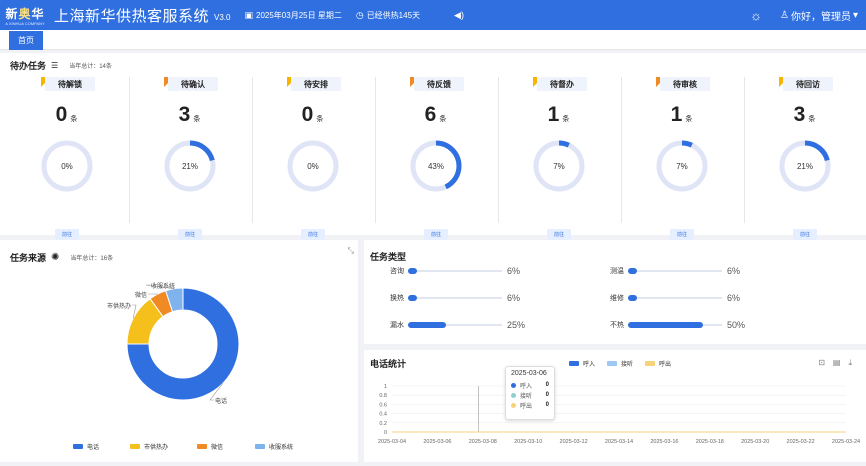  What do you see at coordinates (383, 424) in the screenshot?
I see `y-tick-label: 0.2` at bounding box center [383, 424].